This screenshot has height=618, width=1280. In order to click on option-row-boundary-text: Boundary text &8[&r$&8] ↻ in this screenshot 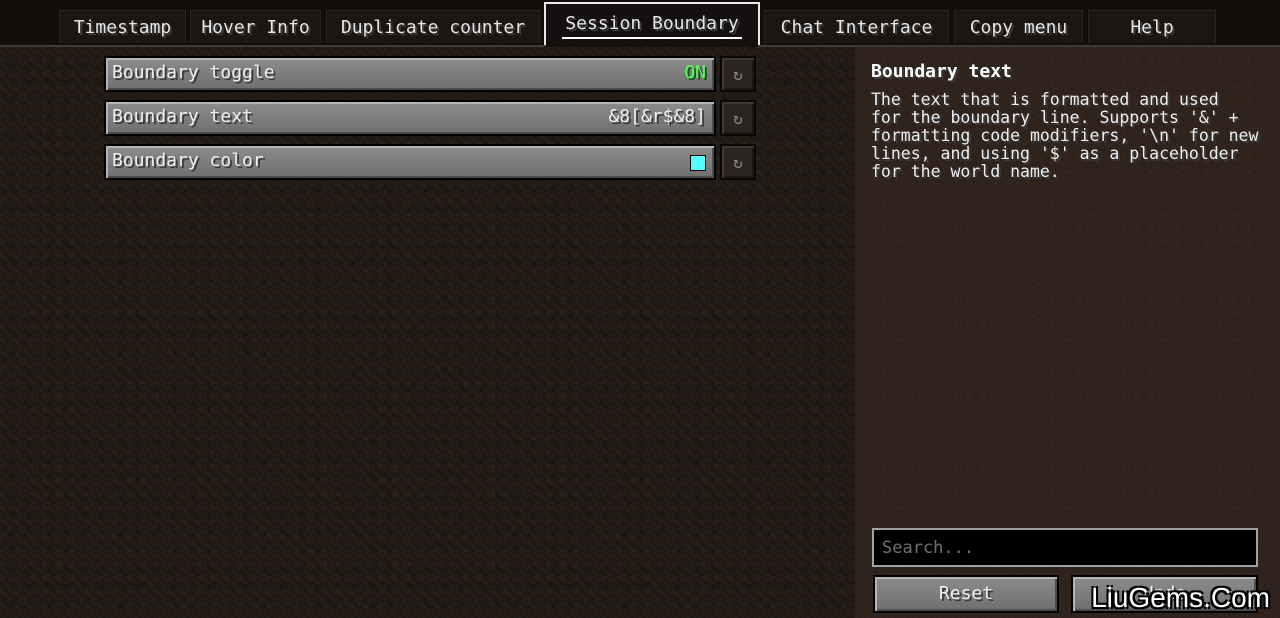, I will do `click(430, 118)`.